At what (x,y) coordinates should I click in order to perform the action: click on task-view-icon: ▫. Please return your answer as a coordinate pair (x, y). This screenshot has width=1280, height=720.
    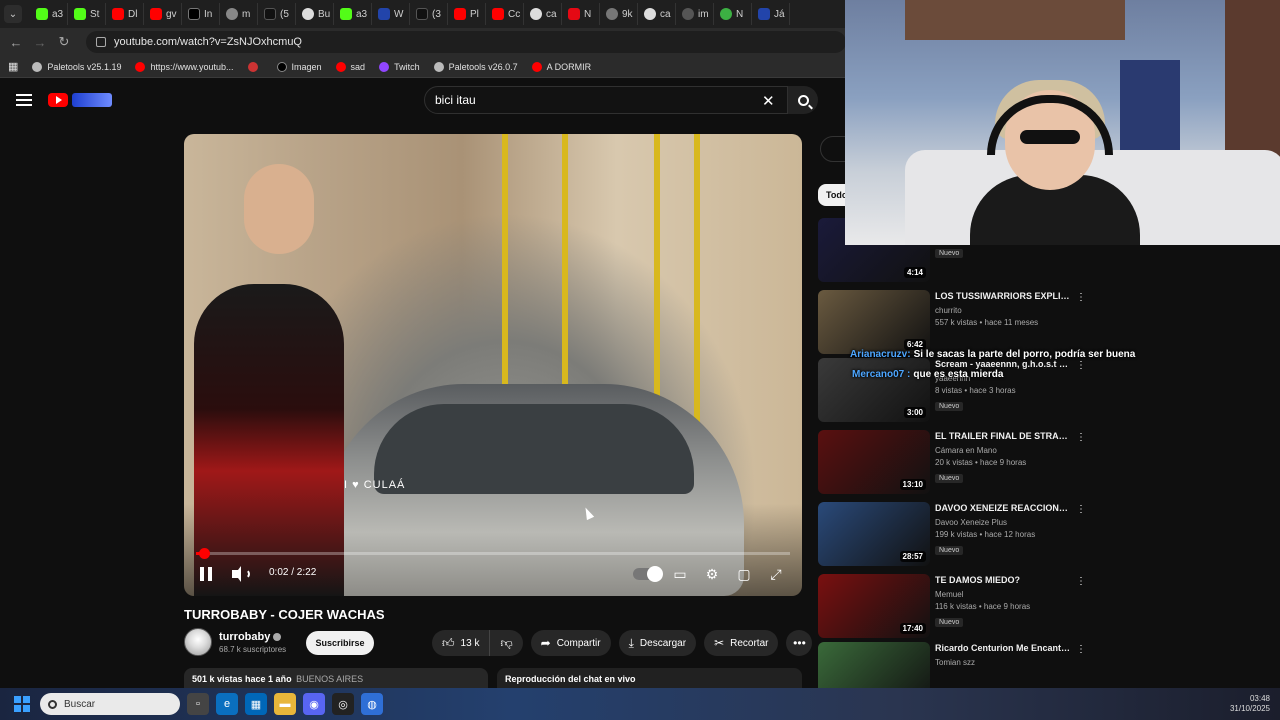
    Looking at the image, I should click on (198, 704).